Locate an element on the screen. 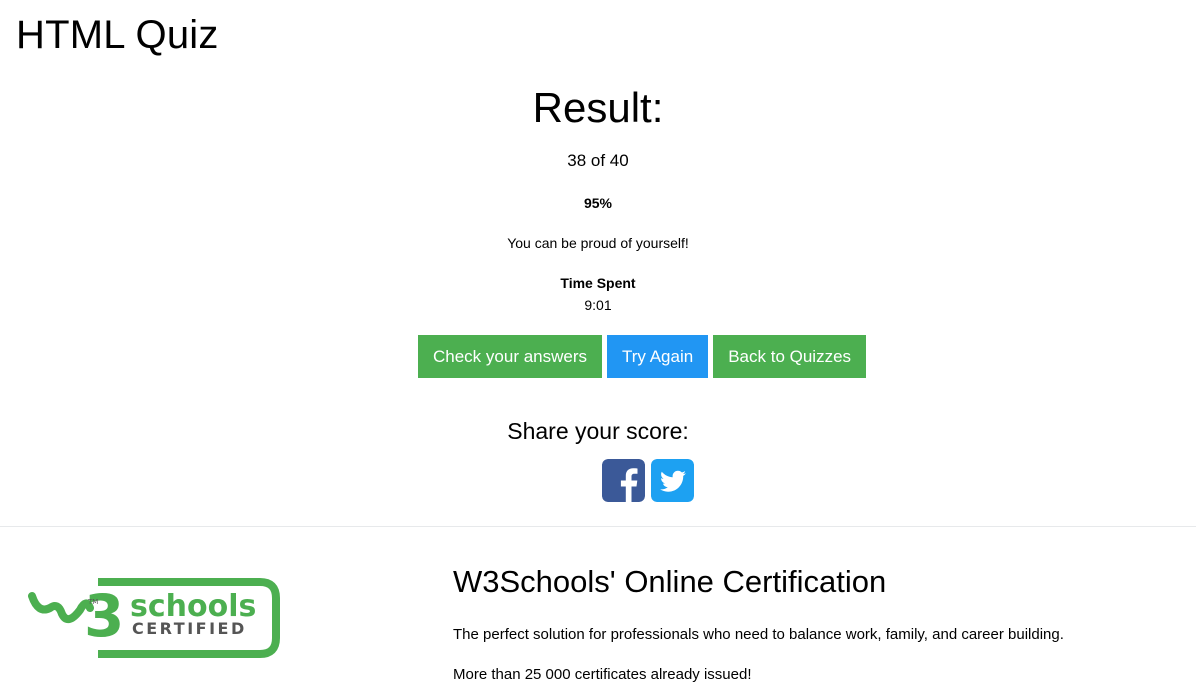 The image size is (1196, 694). result-heading: Result: is located at coordinates (598, 107).